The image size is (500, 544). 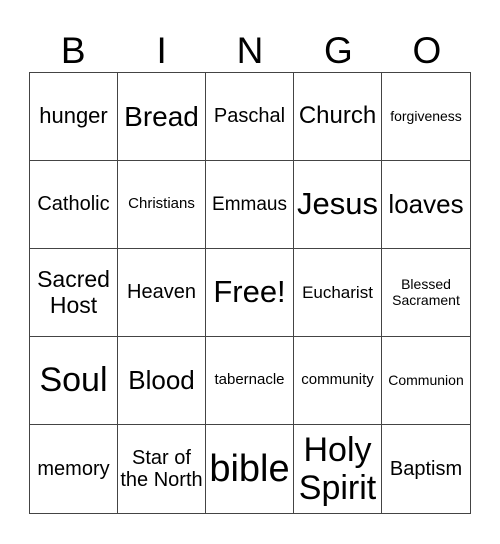 What do you see at coordinates (74, 205) in the screenshot?
I see `bingo-cell: Catholic` at bounding box center [74, 205].